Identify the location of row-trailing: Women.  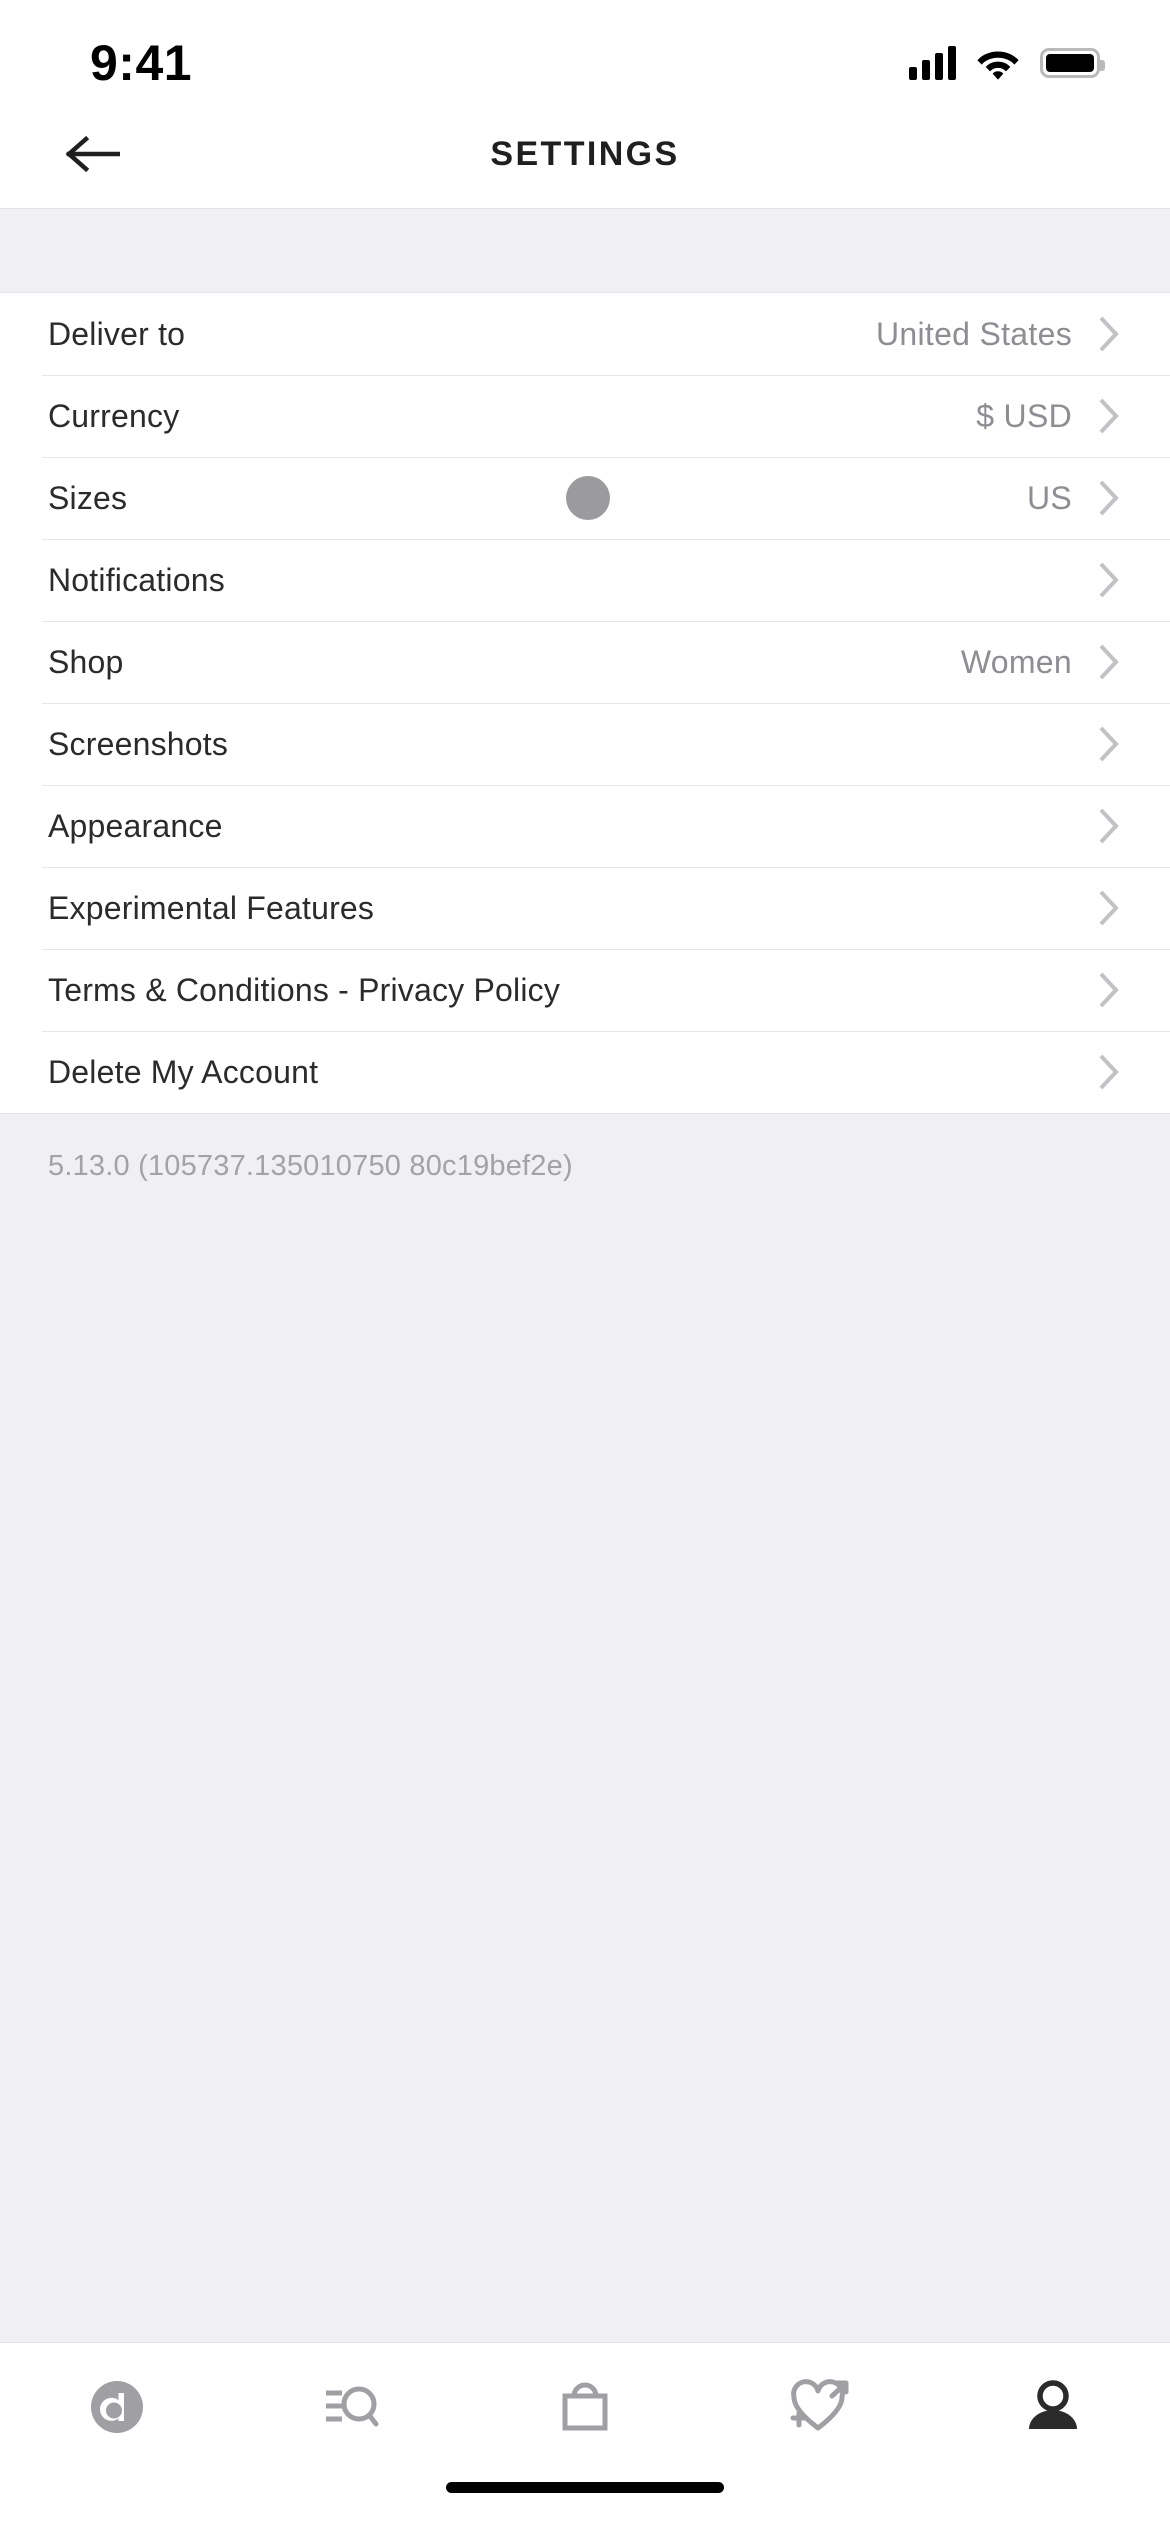
(1040, 662).